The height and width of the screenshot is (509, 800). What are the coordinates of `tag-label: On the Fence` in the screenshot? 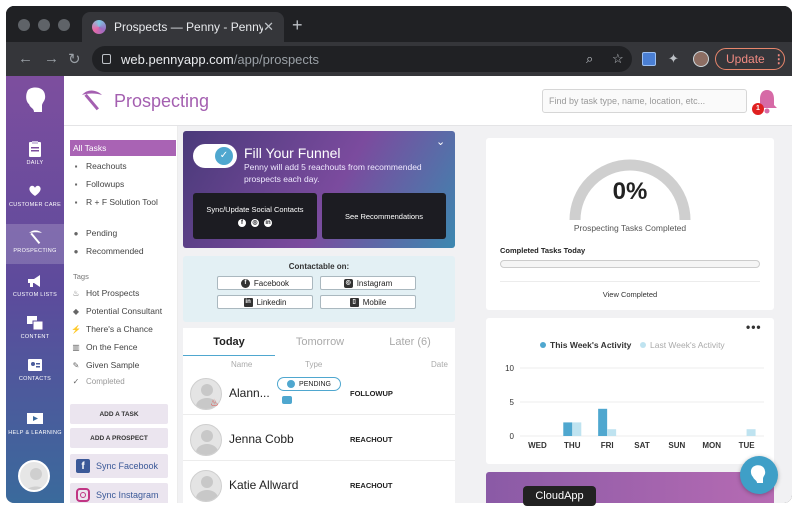 It's located at (112, 347).